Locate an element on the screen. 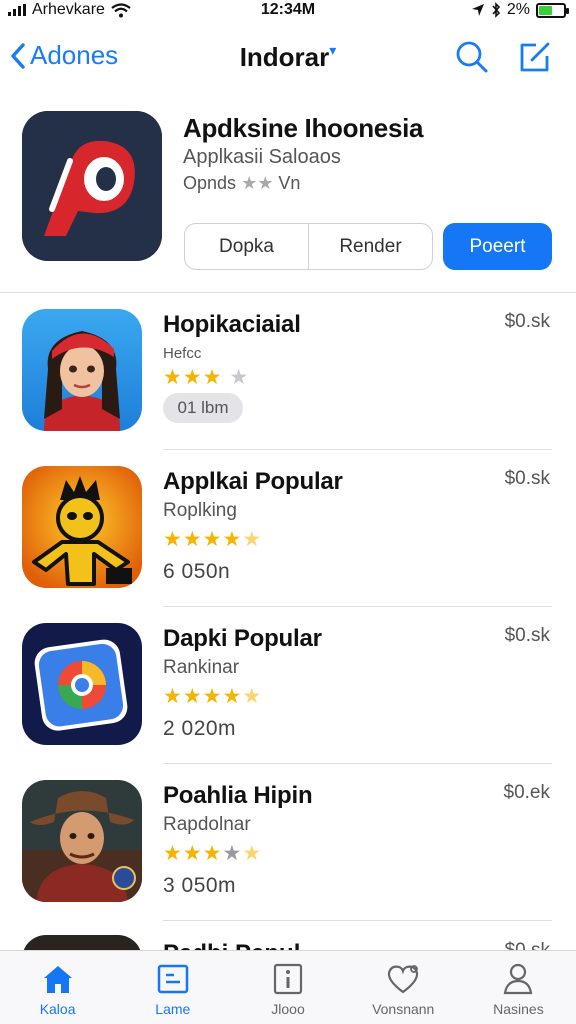 The height and width of the screenshot is (1024, 576). divider is located at coordinates (357, 920).